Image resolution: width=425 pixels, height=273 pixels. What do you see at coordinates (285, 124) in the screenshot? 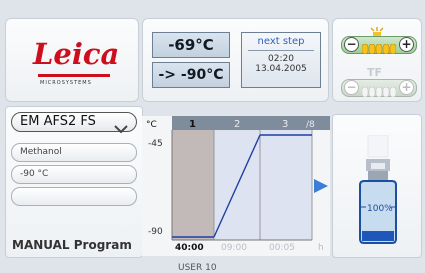
I see `step-3-label: 3` at bounding box center [285, 124].